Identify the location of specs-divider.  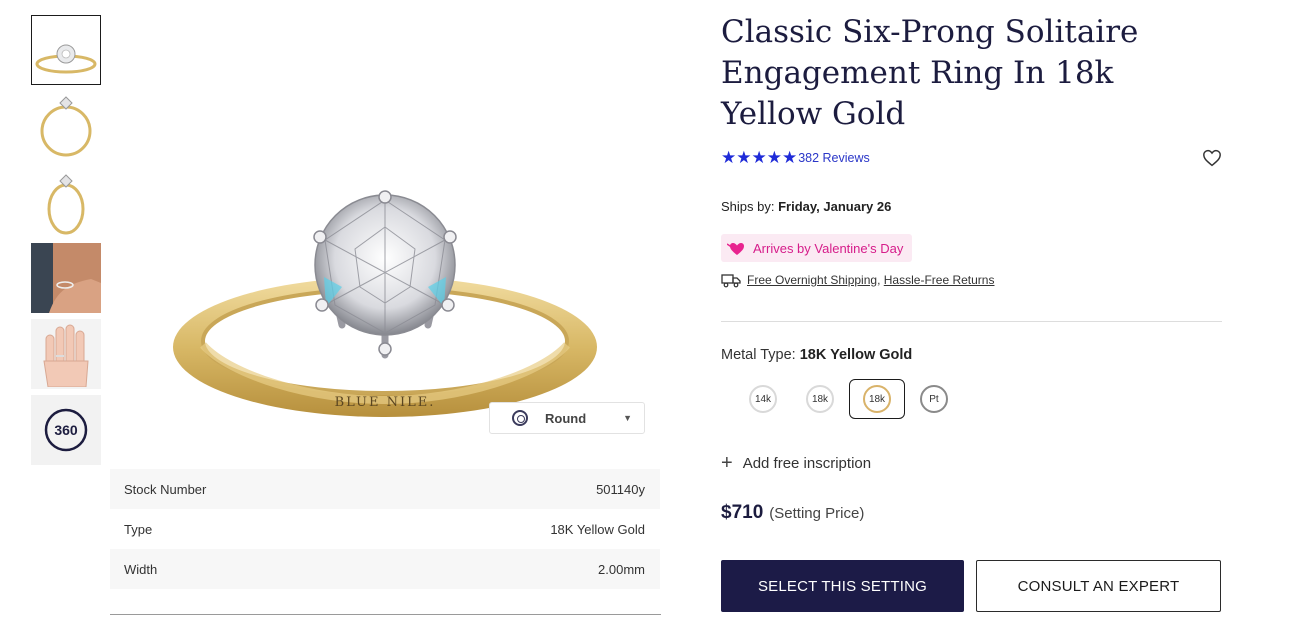
(385, 614).